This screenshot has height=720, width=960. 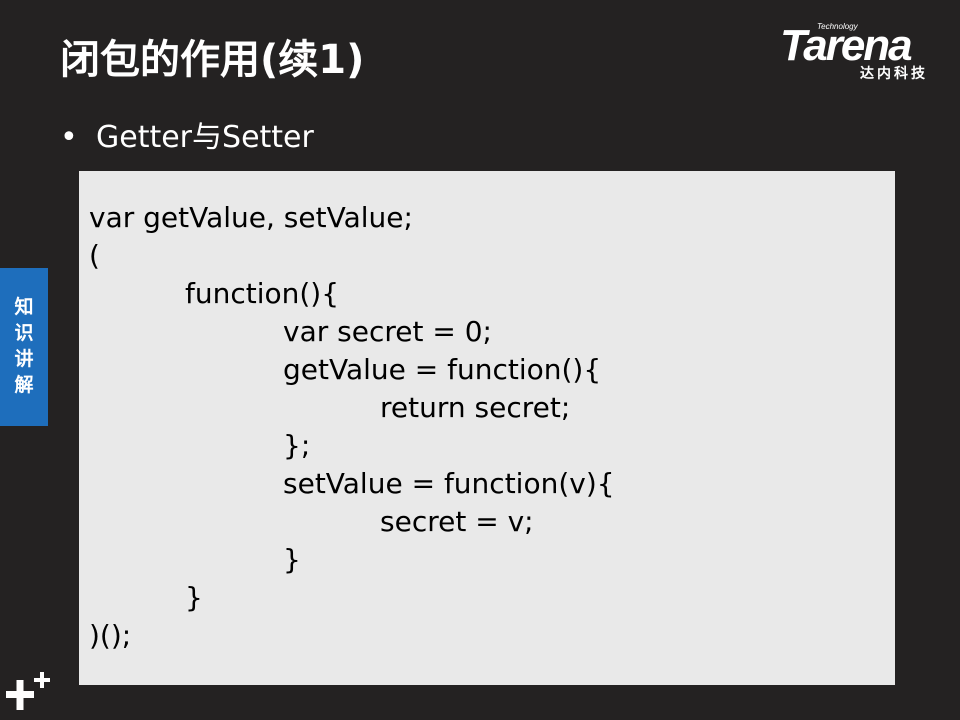 I want to click on sidebar-label: 知识讲解, so click(x=24, y=346).